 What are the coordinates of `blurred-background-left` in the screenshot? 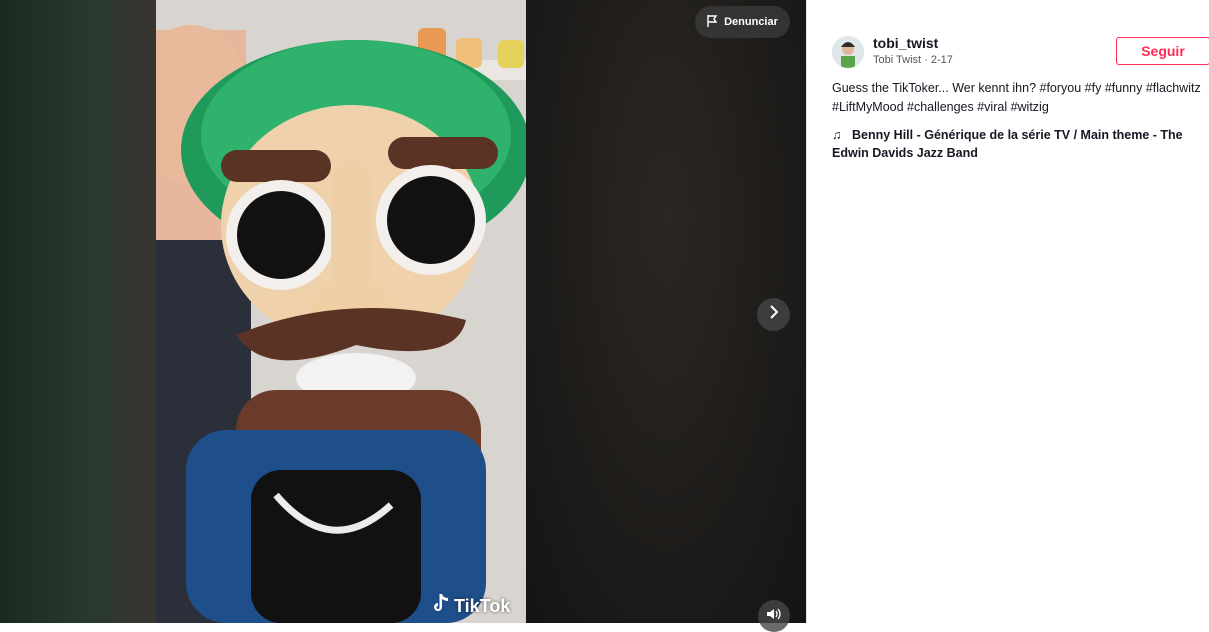 It's located at (80, 311).